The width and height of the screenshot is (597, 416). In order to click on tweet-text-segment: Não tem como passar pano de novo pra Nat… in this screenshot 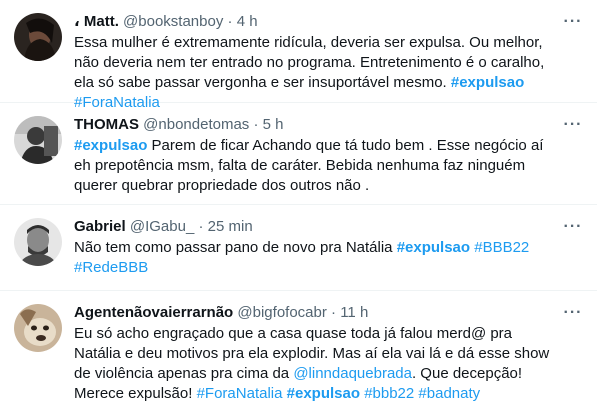, I will do `click(235, 247)`.